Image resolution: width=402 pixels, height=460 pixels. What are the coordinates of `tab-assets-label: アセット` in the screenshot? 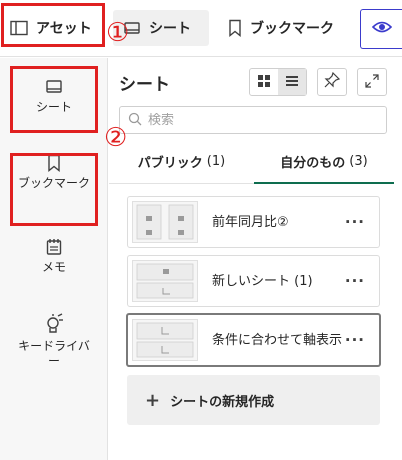 It's located at (64, 29).